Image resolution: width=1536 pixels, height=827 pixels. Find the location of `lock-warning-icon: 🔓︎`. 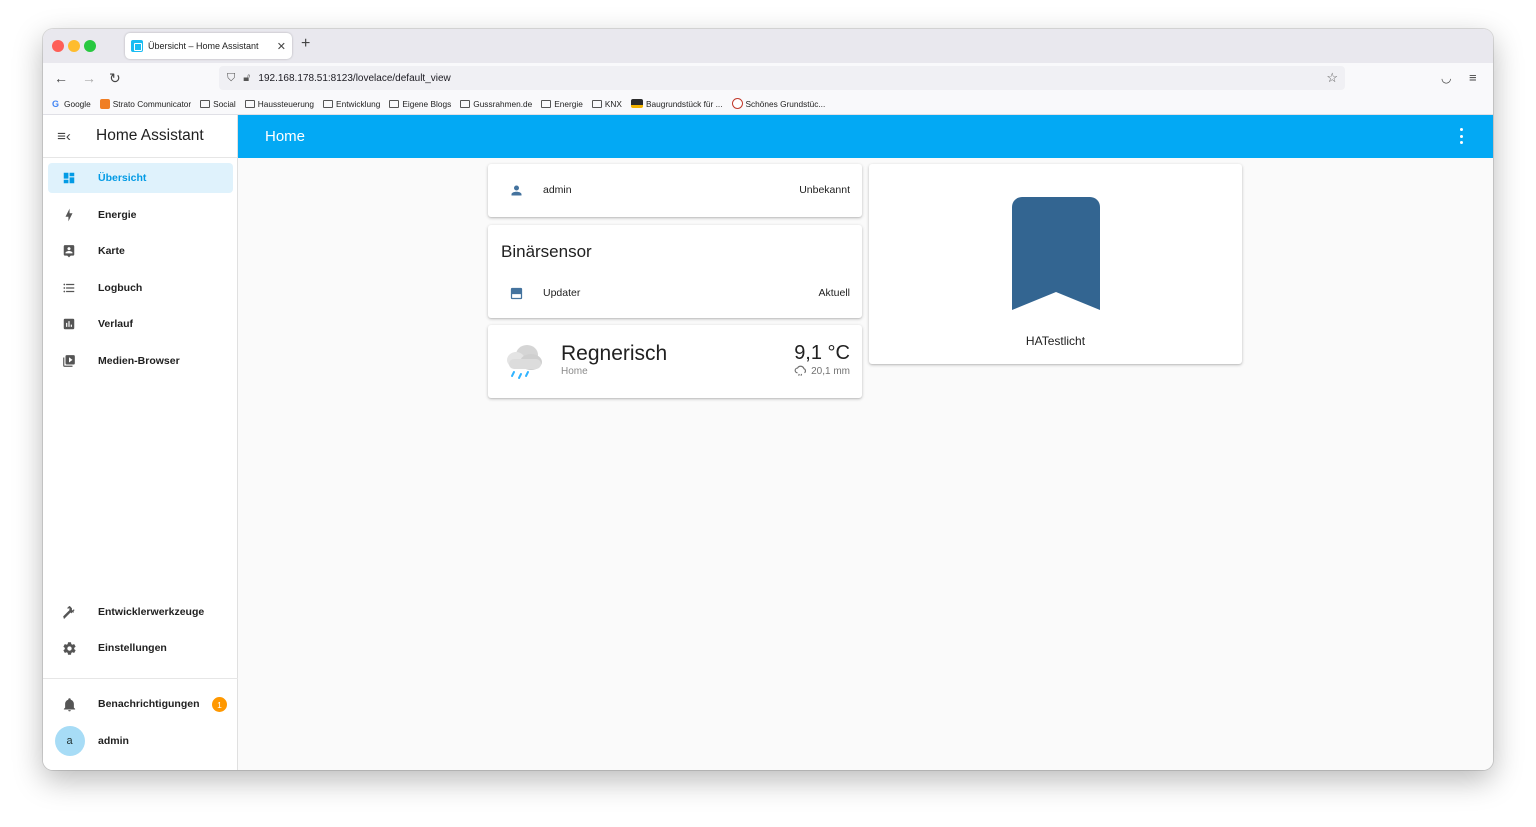

lock-warning-icon: 🔓︎ is located at coordinates (246, 78).